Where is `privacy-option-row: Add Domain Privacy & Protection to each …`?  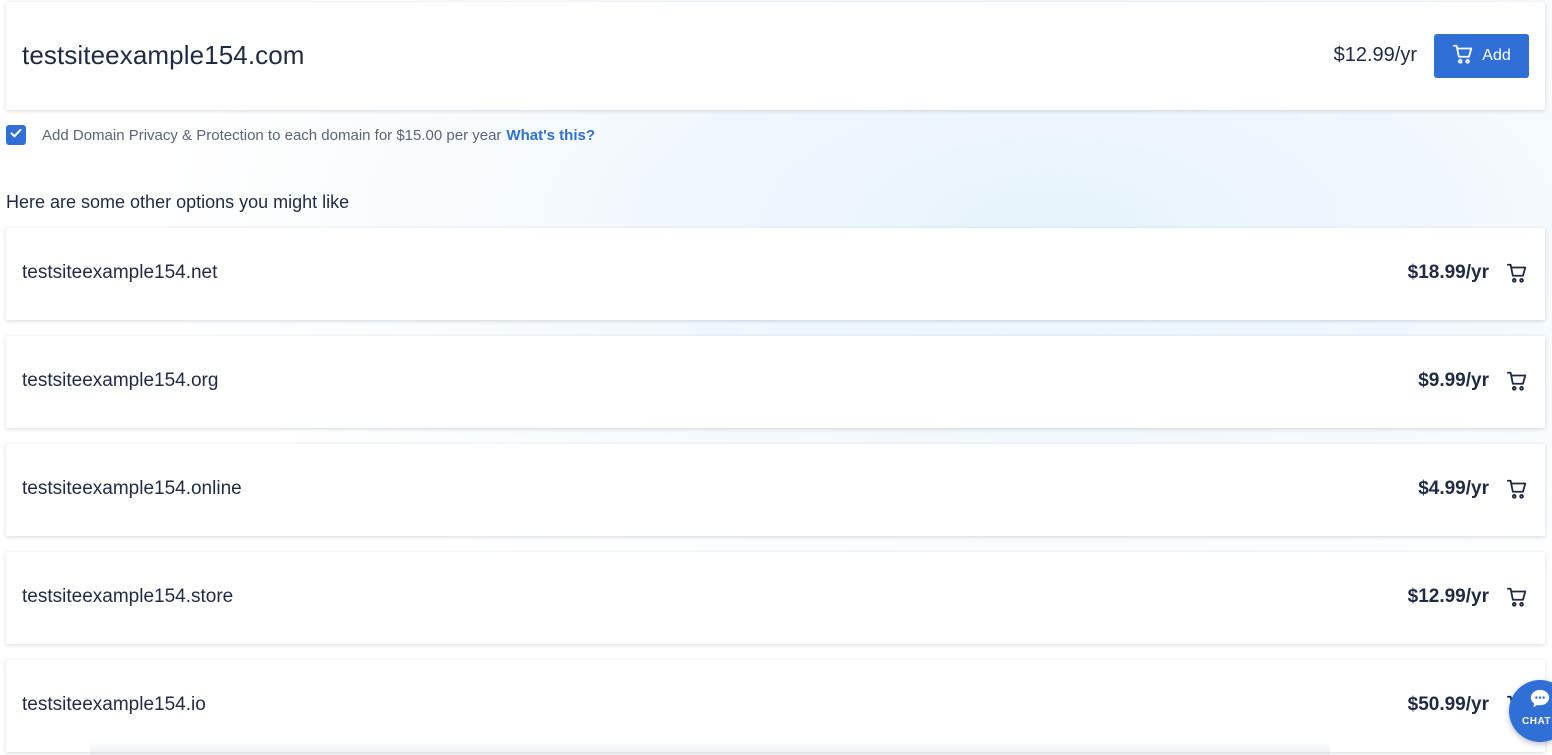
privacy-option-row: Add Domain Privacy & Protection to each … is located at coordinates (300, 135).